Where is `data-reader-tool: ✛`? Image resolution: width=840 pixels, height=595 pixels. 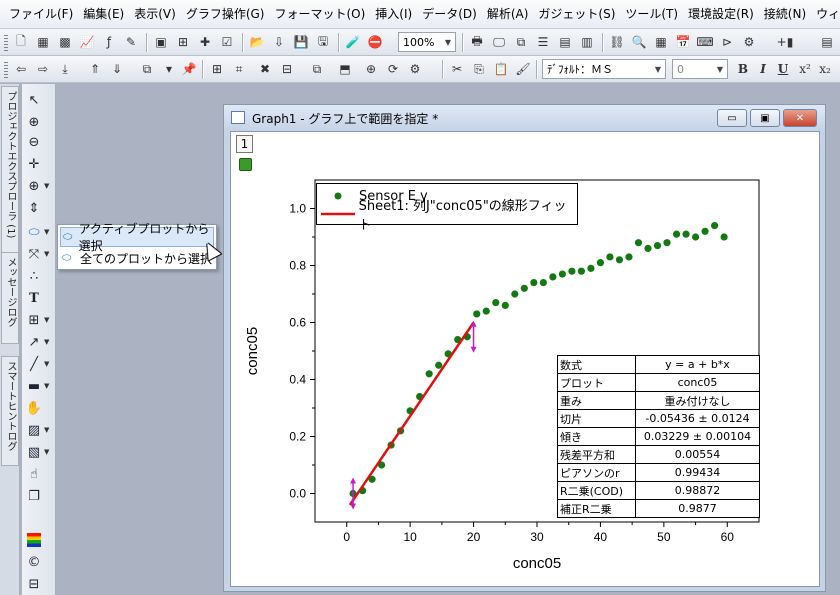 data-reader-tool: ✛ is located at coordinates (38, 164).